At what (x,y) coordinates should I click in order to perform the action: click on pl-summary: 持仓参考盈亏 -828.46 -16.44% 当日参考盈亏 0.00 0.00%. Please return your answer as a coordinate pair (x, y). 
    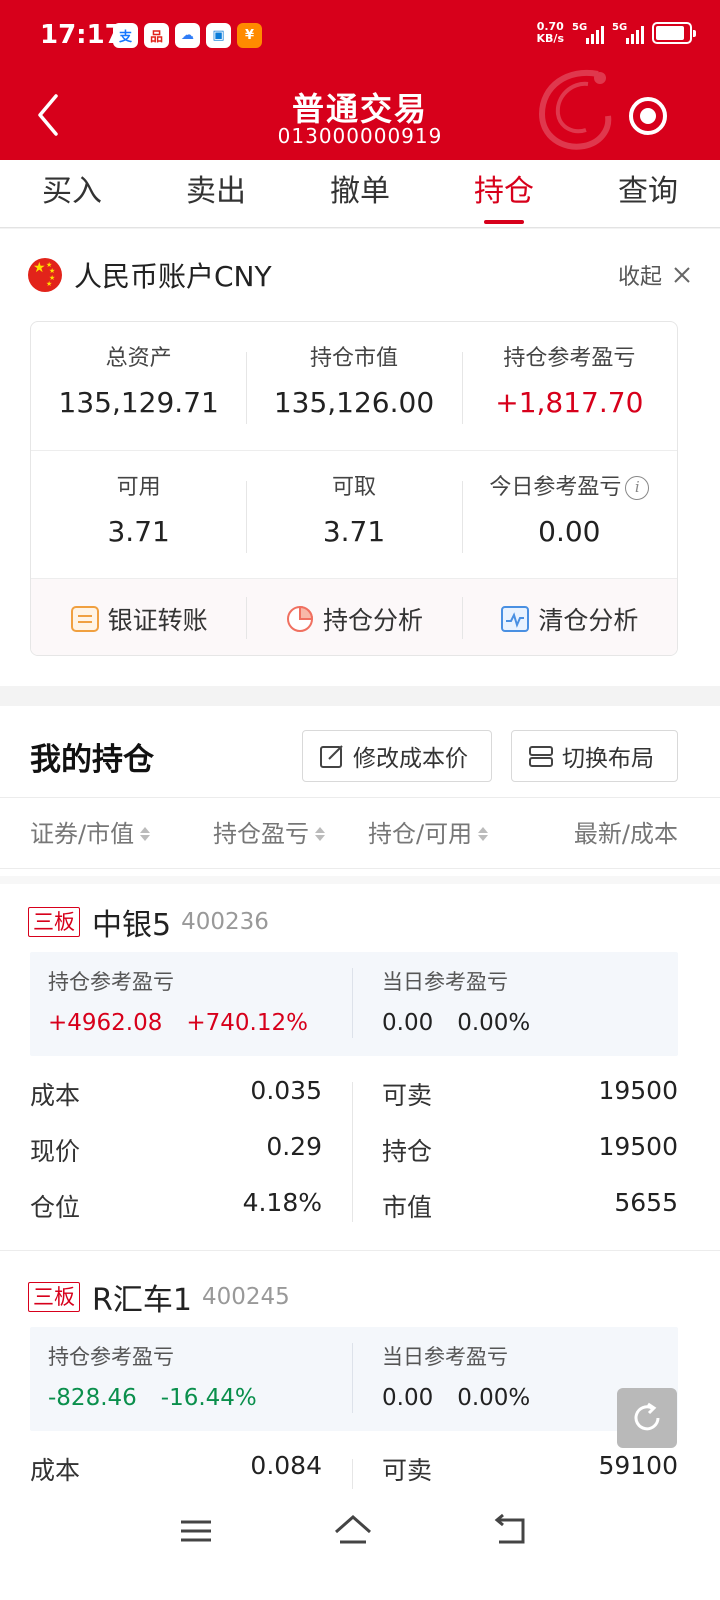
    Looking at the image, I should click on (354, 1379).